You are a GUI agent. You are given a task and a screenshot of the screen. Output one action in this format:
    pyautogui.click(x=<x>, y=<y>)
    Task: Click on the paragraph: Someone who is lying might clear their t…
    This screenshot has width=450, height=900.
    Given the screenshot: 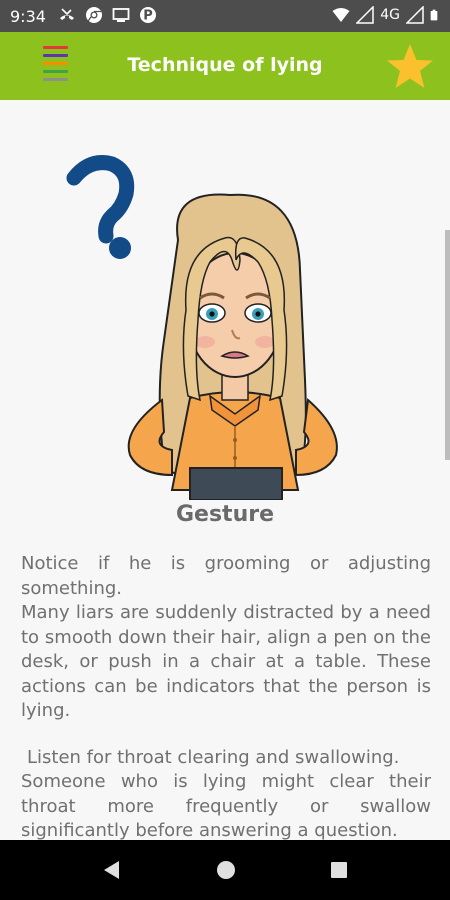 What is the action you would take?
    pyautogui.click(x=226, y=805)
    